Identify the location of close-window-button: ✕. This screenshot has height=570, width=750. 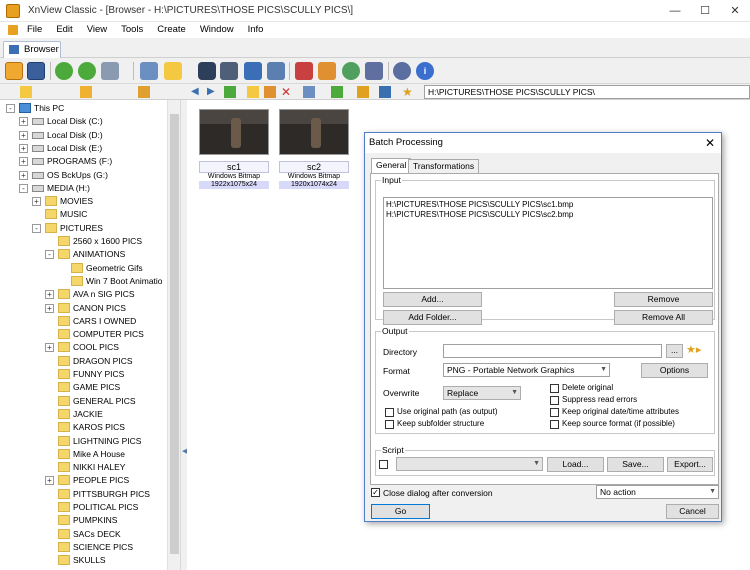
(735, 11).